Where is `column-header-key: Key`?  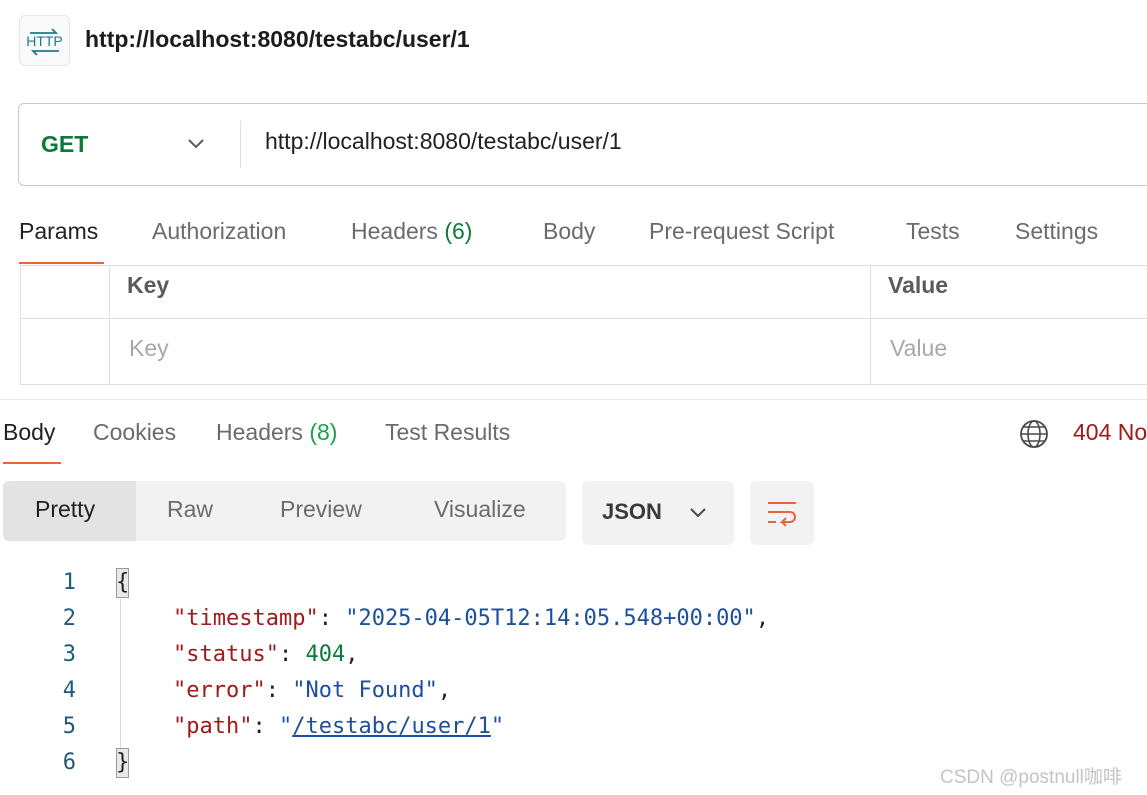 column-header-key: Key is located at coordinates (148, 285).